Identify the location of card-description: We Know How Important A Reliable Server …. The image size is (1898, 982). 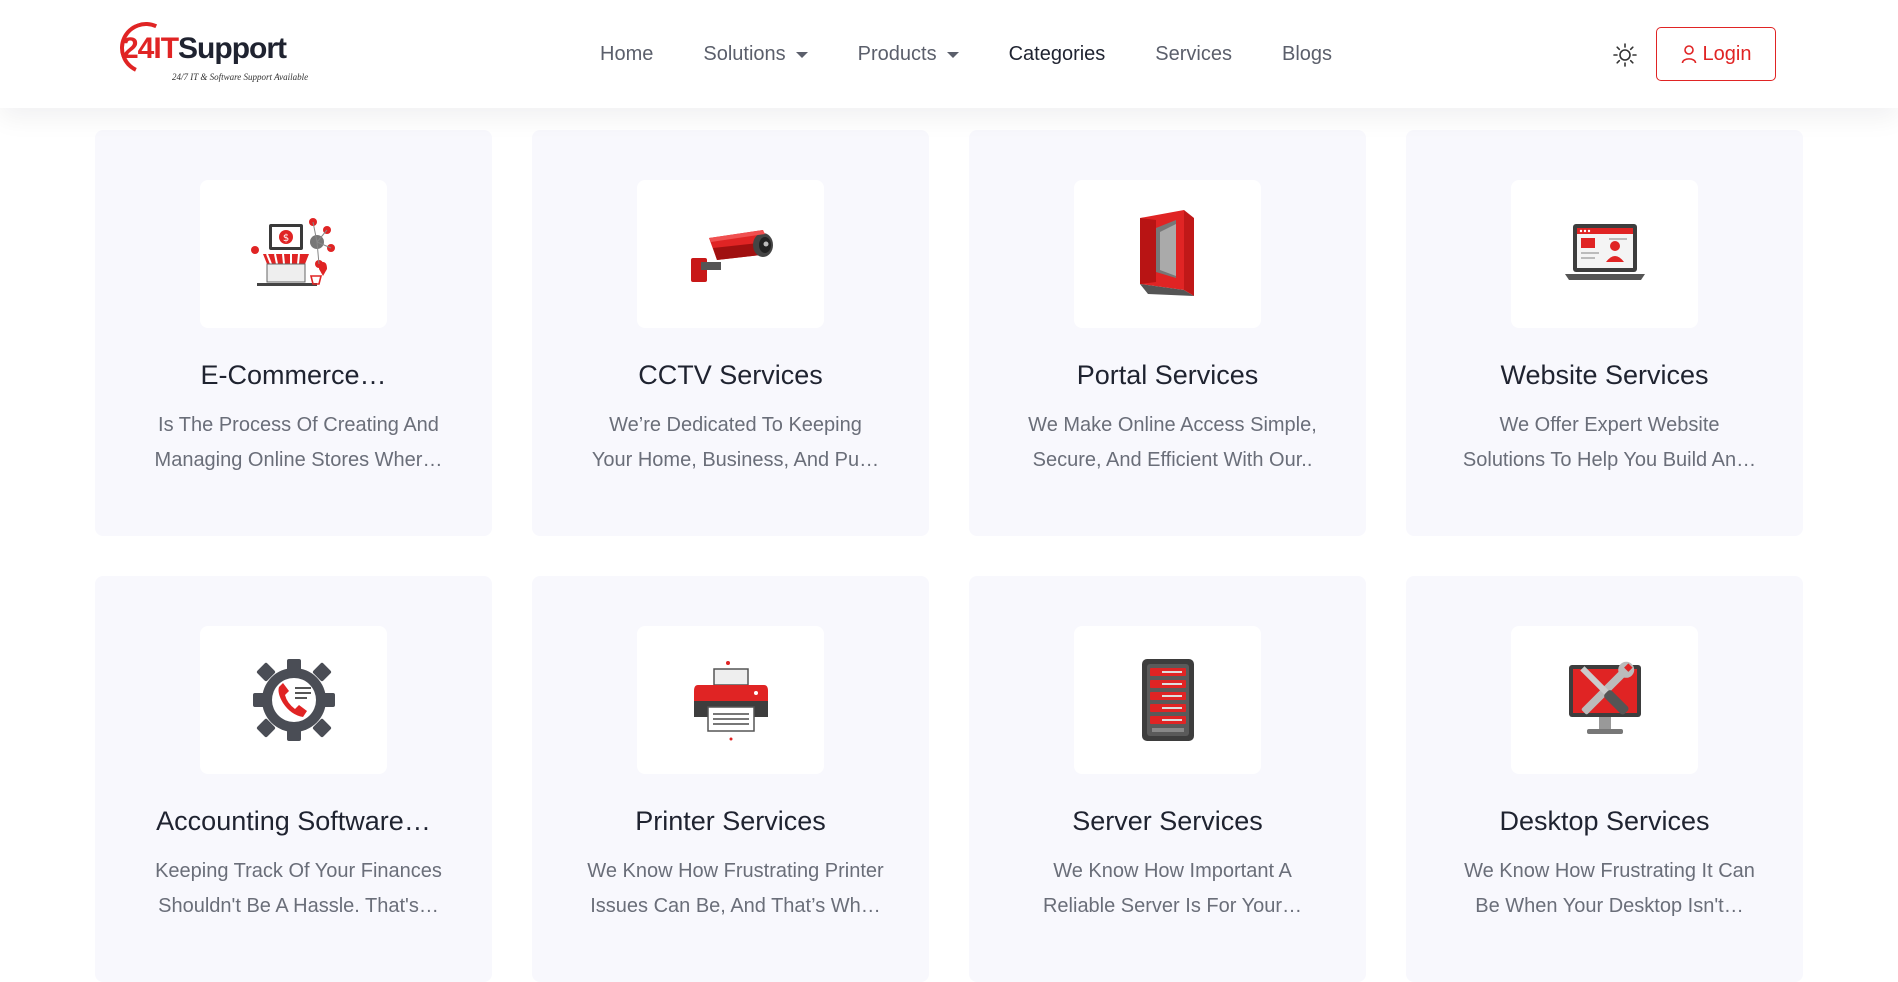
(1172, 889).